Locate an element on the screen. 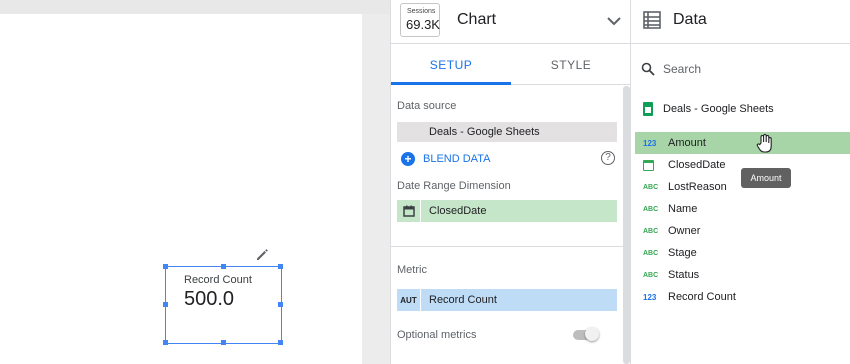  canvas-top-strip is located at coordinates (195, 7).